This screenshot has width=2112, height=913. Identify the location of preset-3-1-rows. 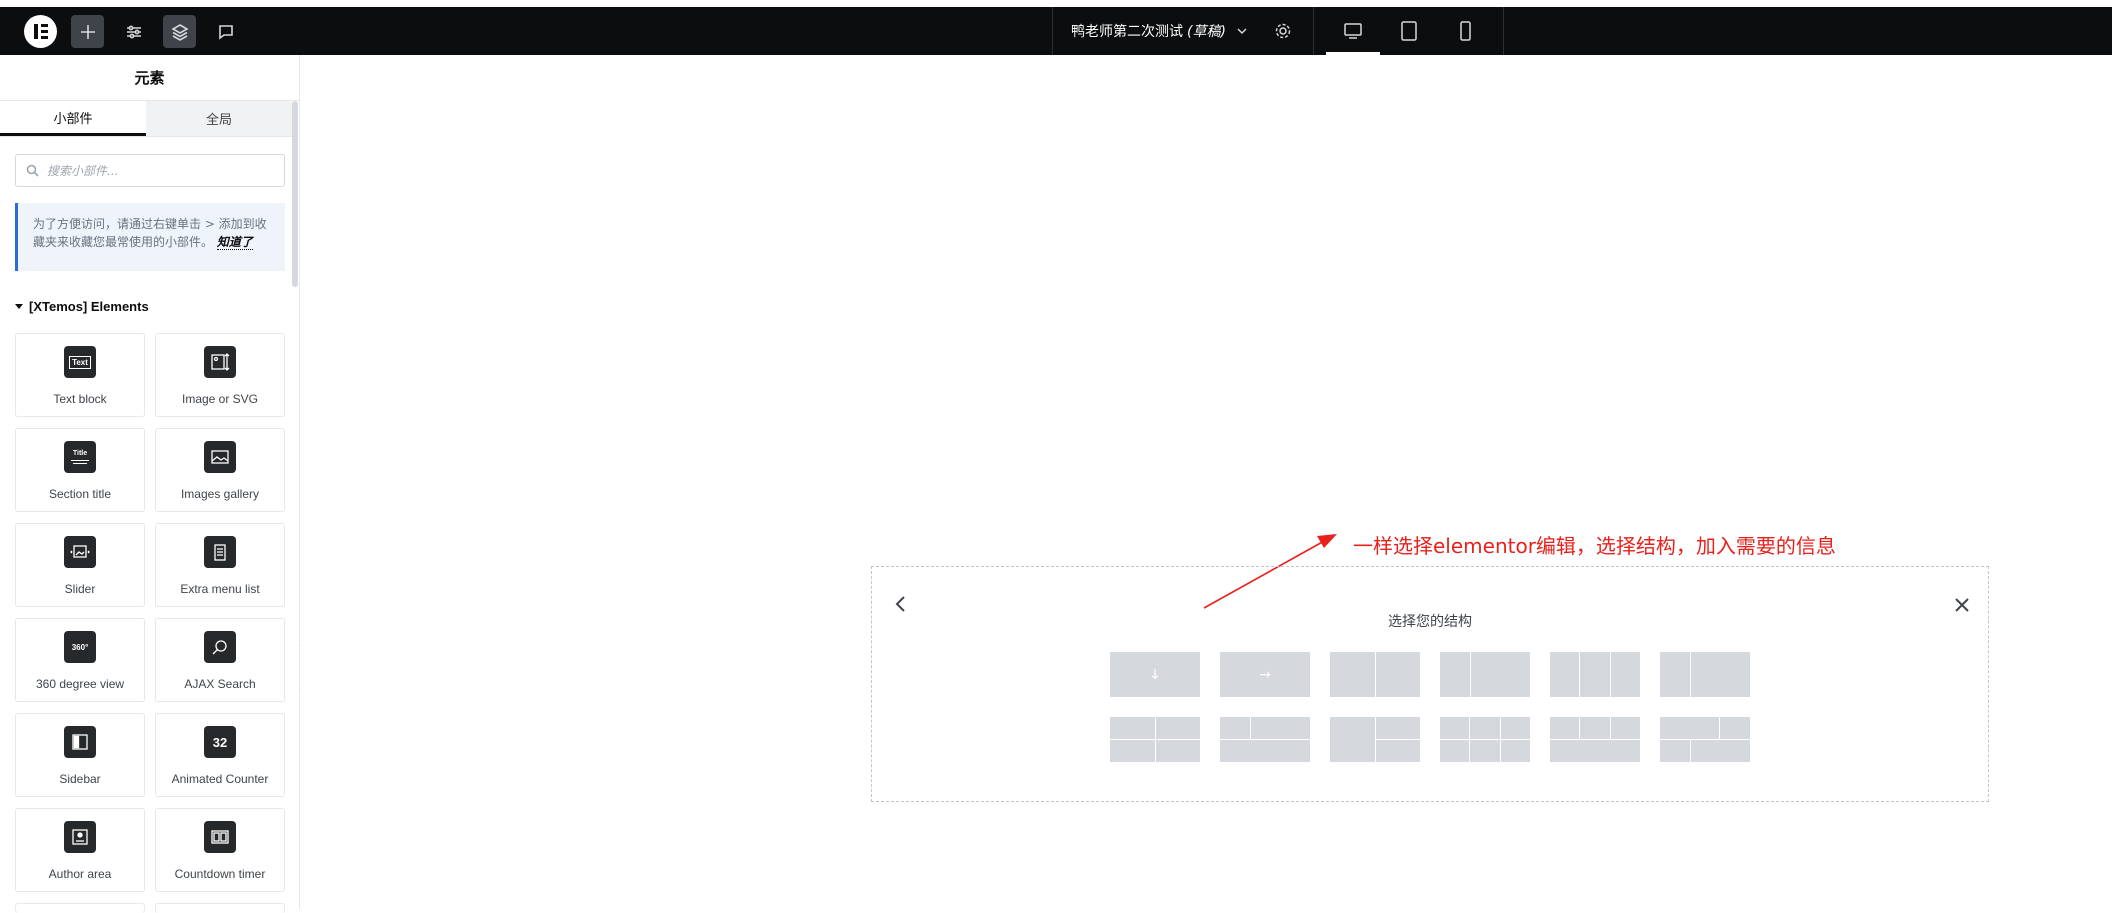
(1595, 739).